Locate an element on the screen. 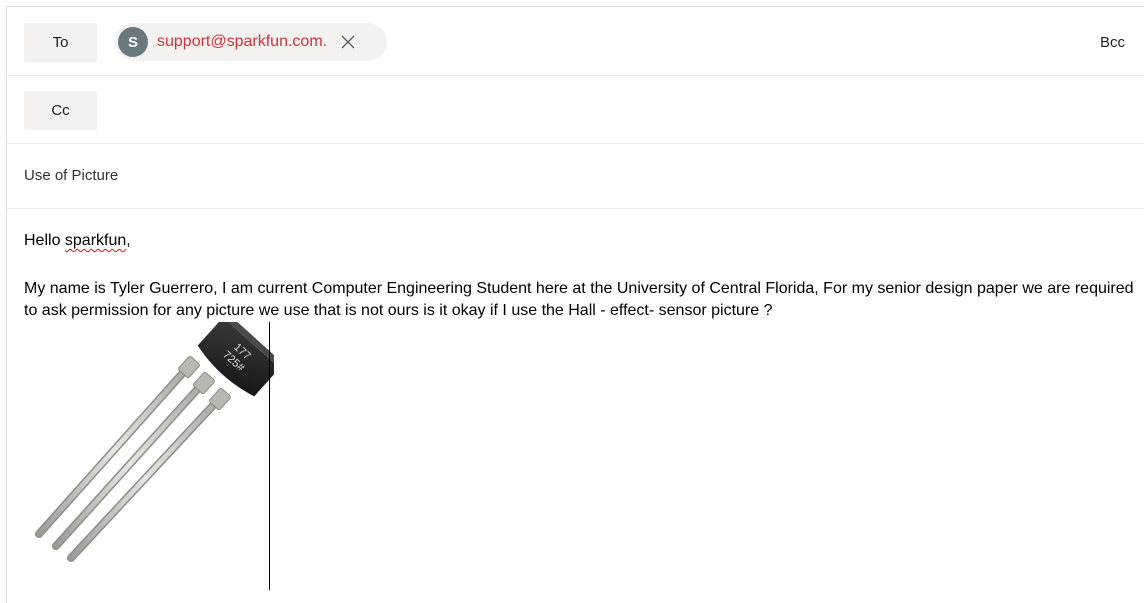 This screenshot has height=603, width=1144. subject-row: Use of Picture is located at coordinates (575, 176).